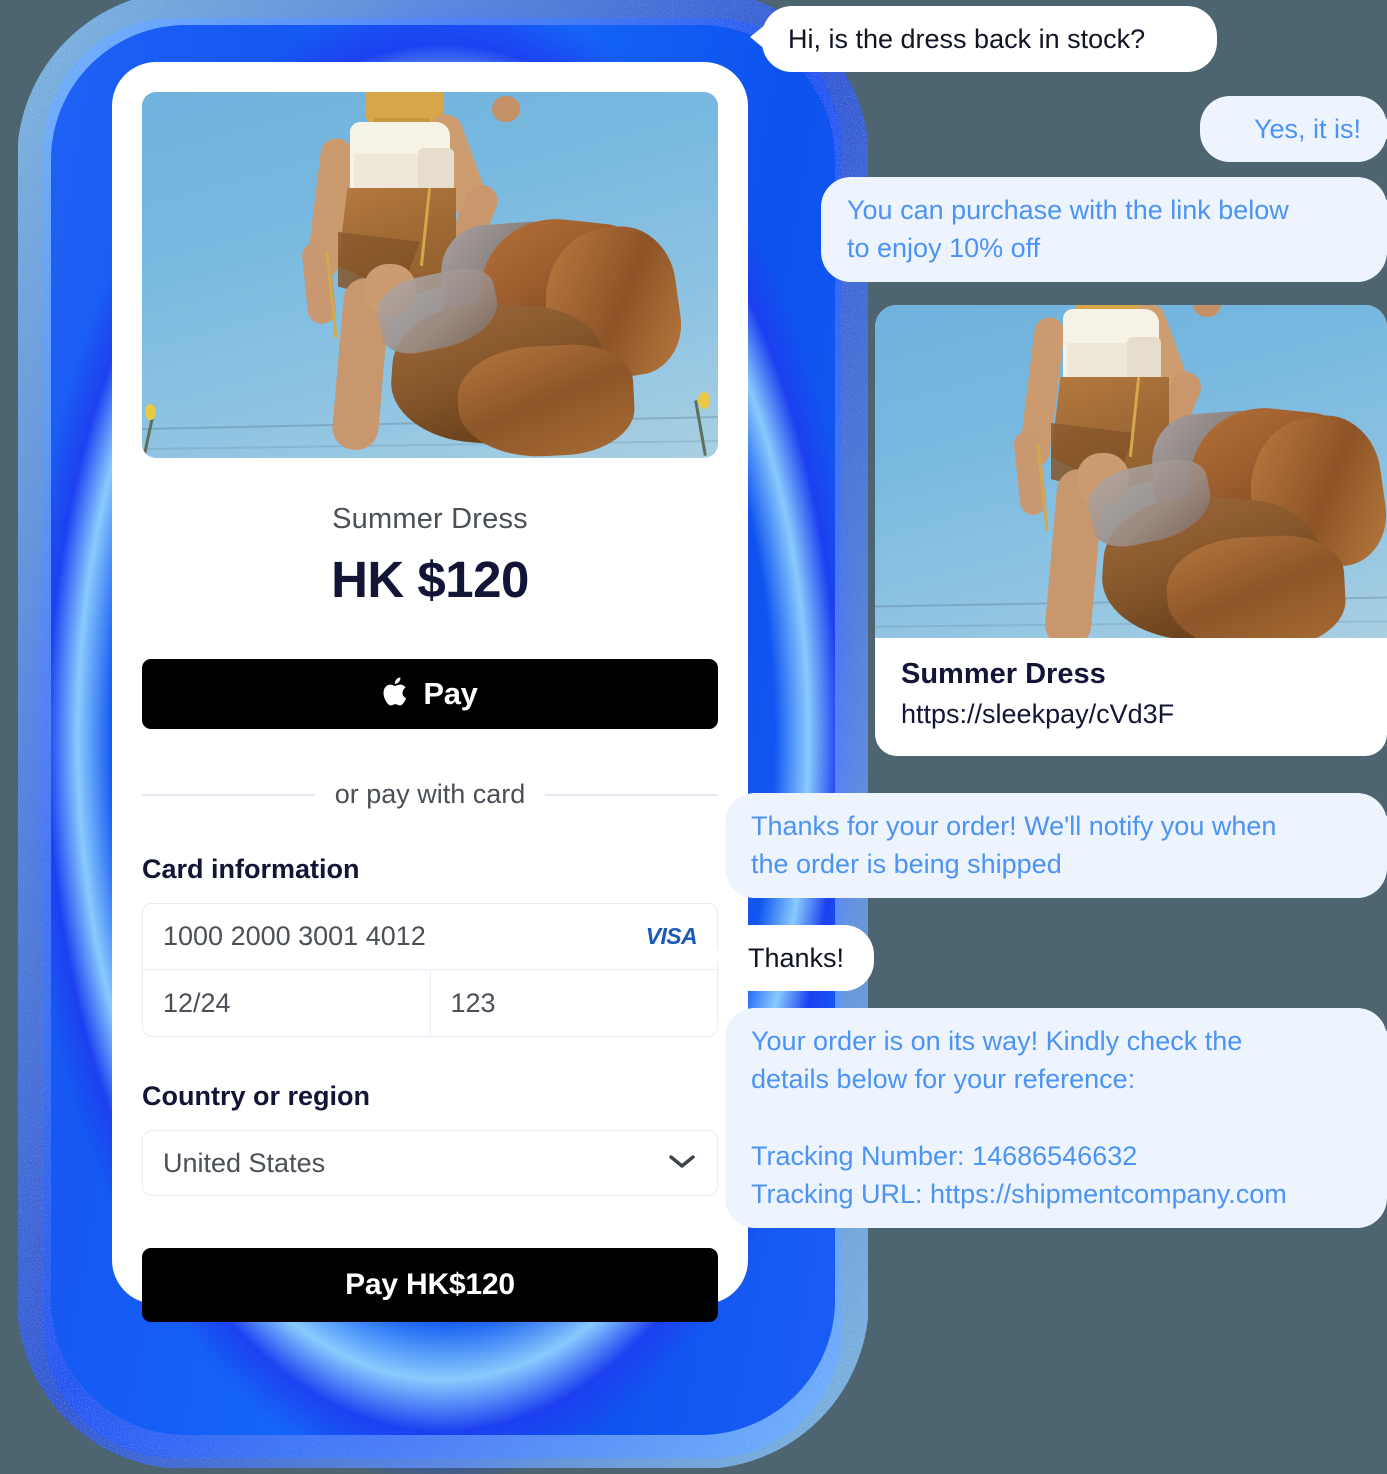 The height and width of the screenshot is (1474, 1387). I want to click on product-price: HK $120, so click(430, 579).